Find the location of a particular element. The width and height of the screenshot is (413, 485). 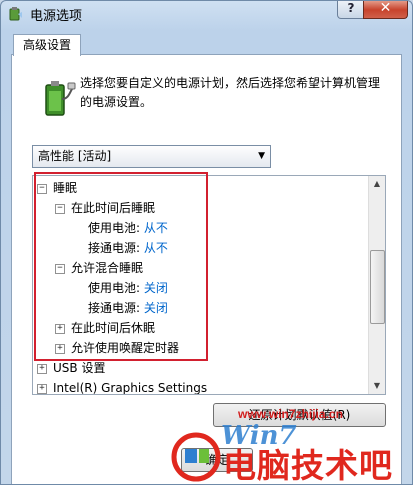

window-title: 电源选项 is located at coordinates (56, 16).